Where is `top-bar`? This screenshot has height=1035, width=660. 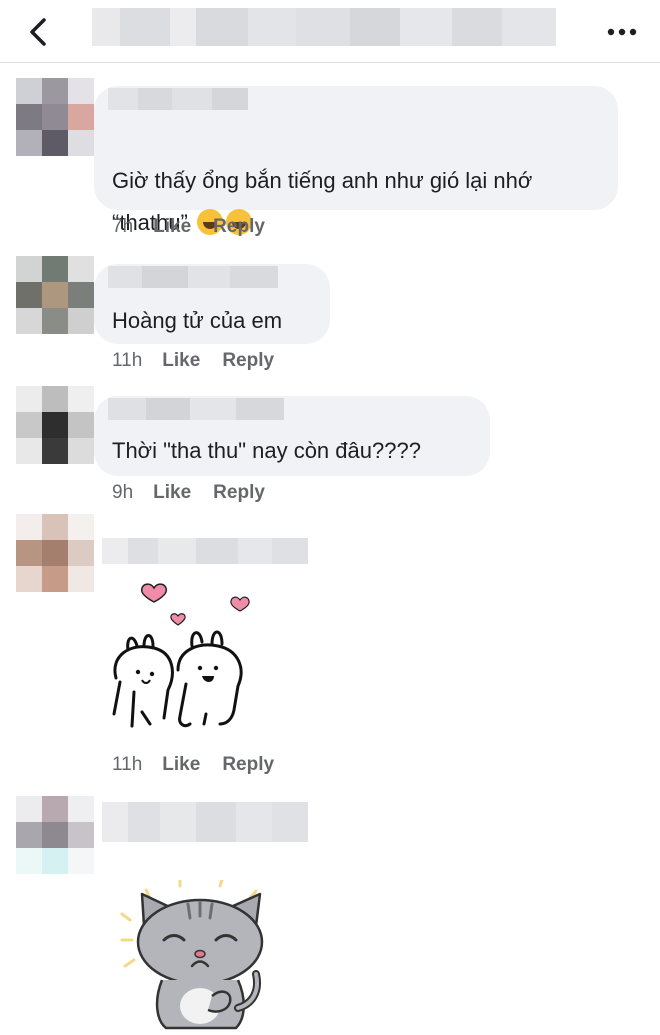 top-bar is located at coordinates (330, 31).